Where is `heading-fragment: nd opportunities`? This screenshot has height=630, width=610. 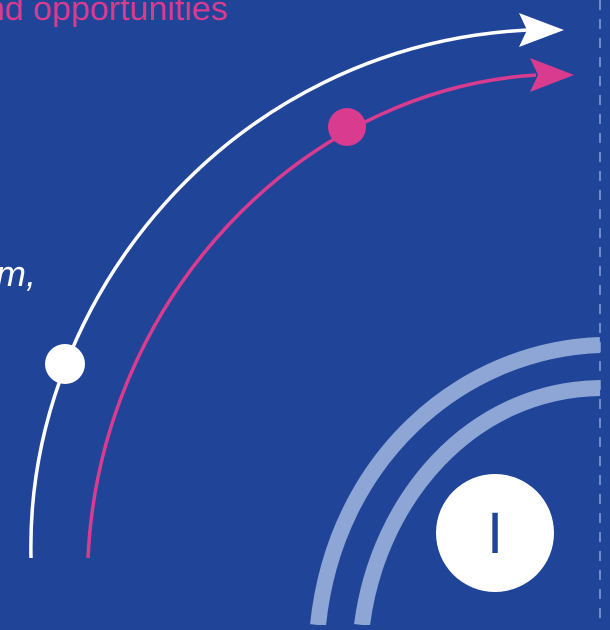
heading-fragment: nd opportunities is located at coordinates (114, 14).